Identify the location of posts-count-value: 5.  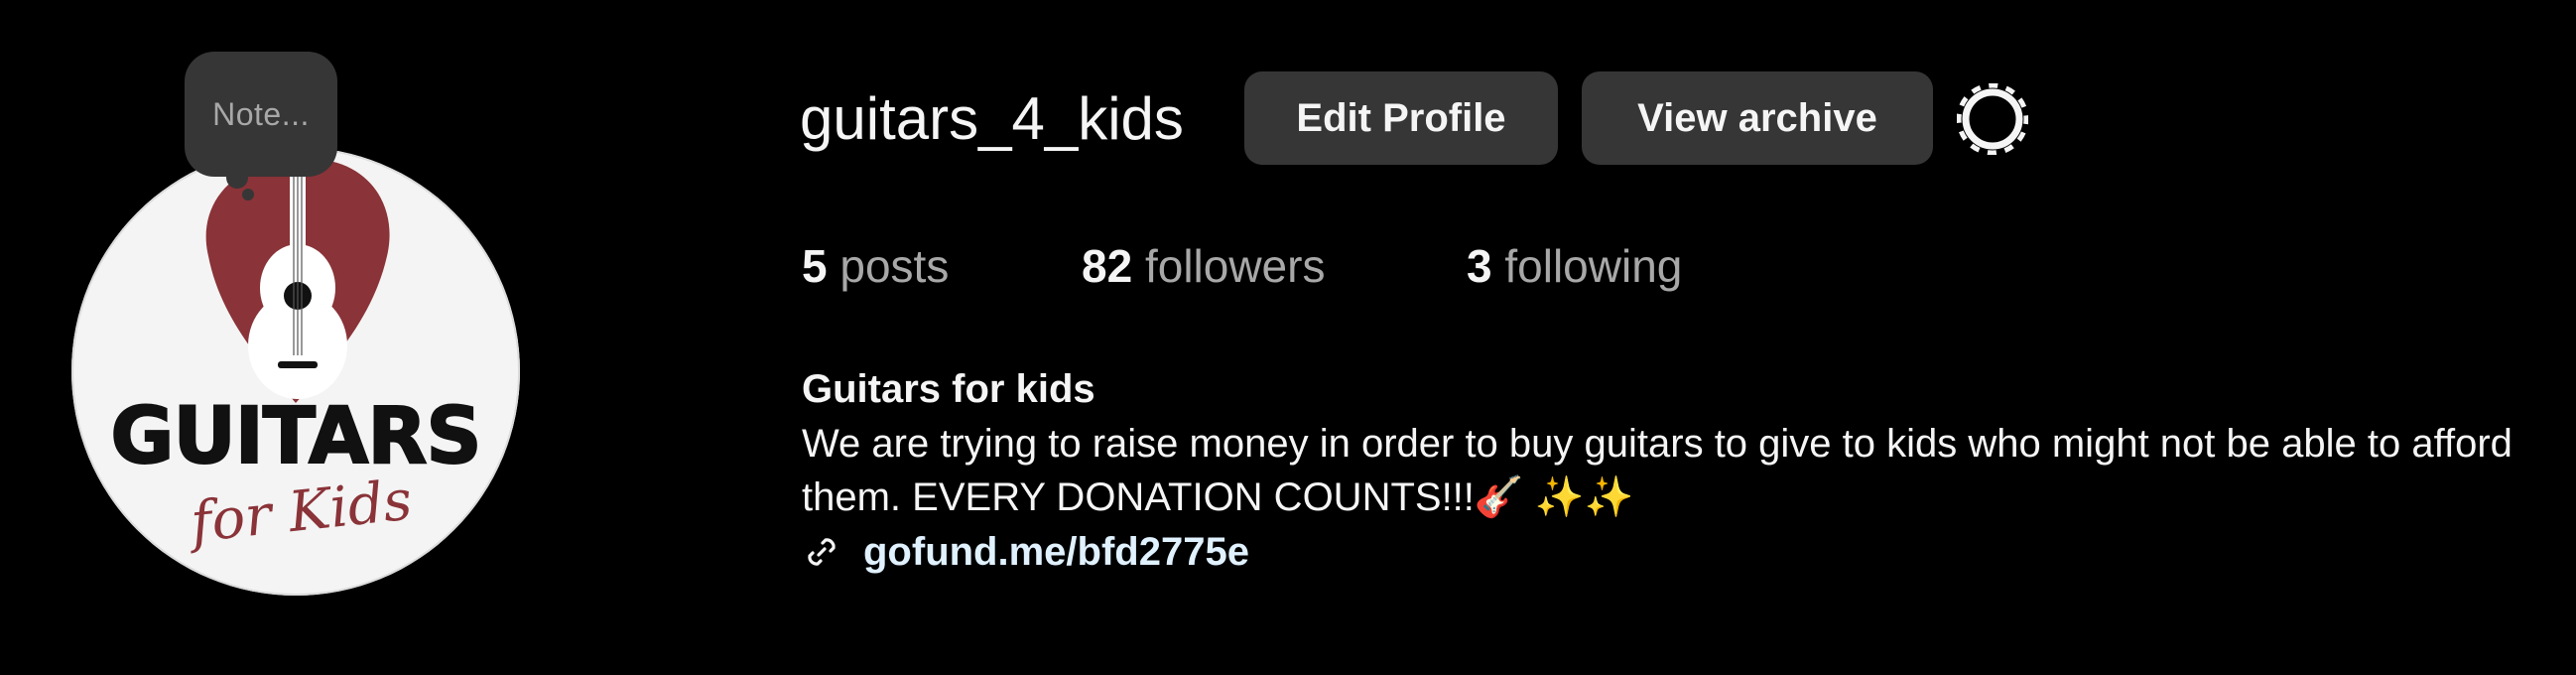
(815, 266).